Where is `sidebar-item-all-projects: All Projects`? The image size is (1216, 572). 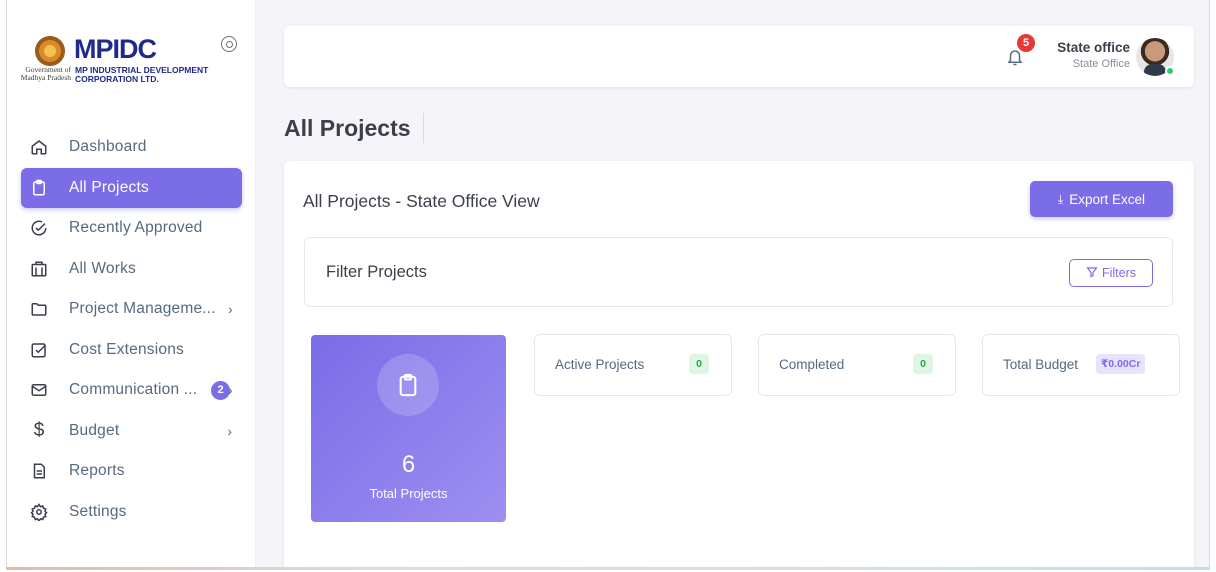
sidebar-item-all-projects: All Projects is located at coordinates (131, 187).